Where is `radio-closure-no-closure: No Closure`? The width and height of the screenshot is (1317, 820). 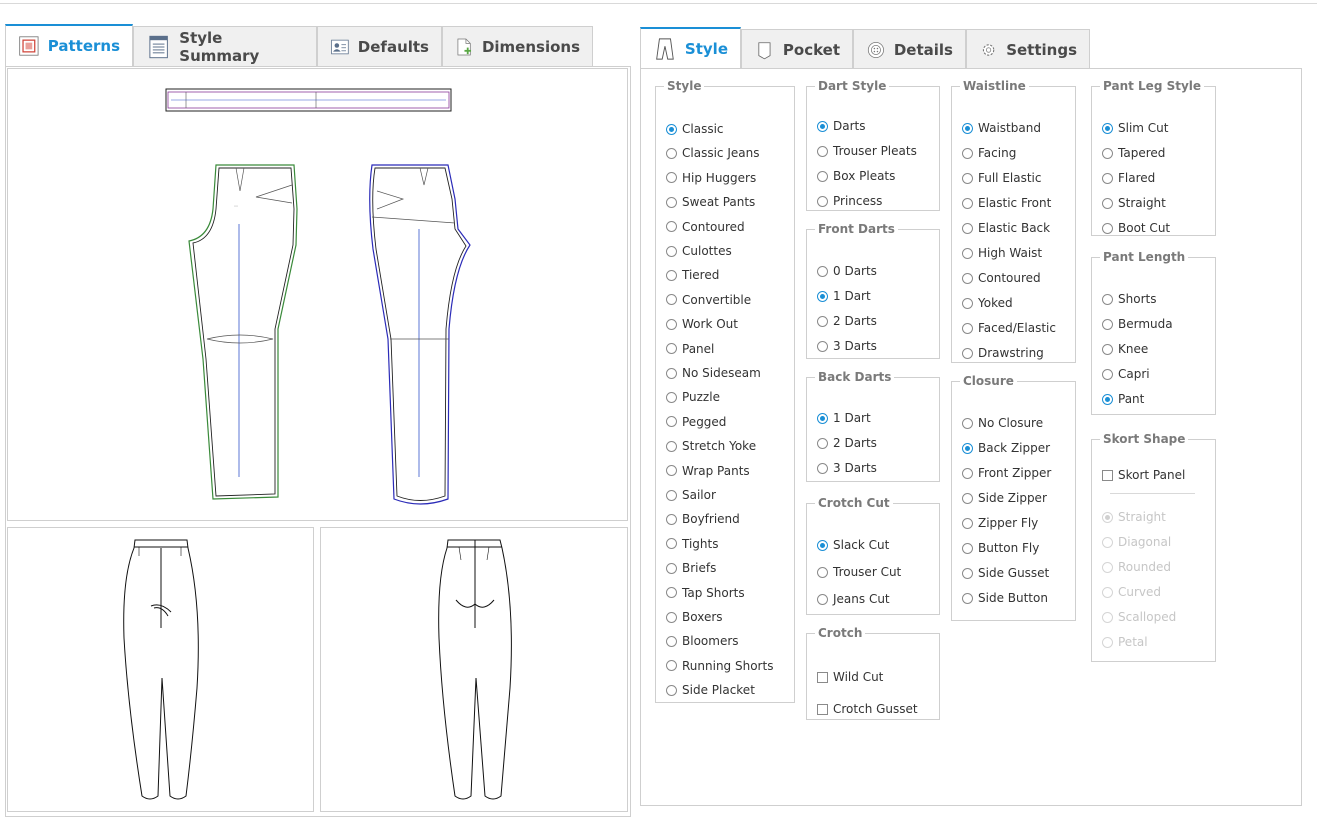 radio-closure-no-closure: No Closure is located at coordinates (1002, 423).